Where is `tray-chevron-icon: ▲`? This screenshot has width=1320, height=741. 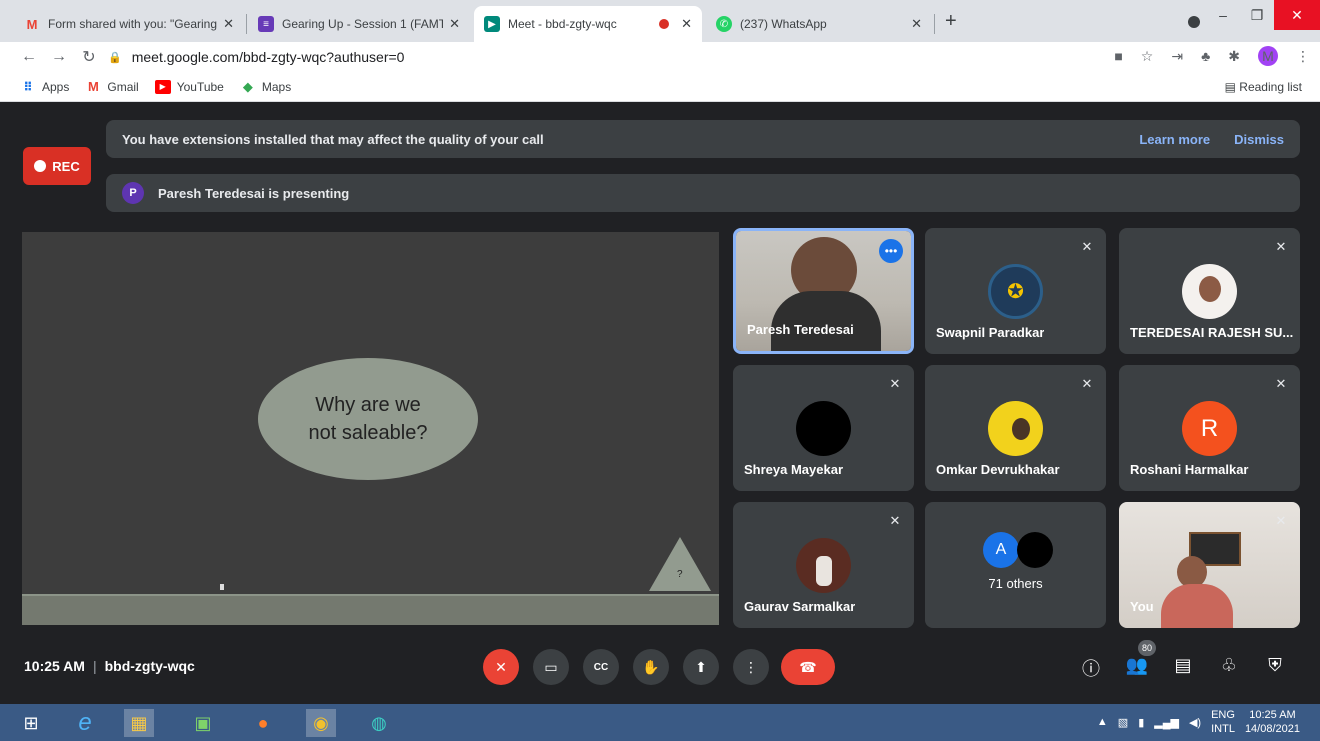
tray-chevron-icon: ▲ is located at coordinates (1102, 722).